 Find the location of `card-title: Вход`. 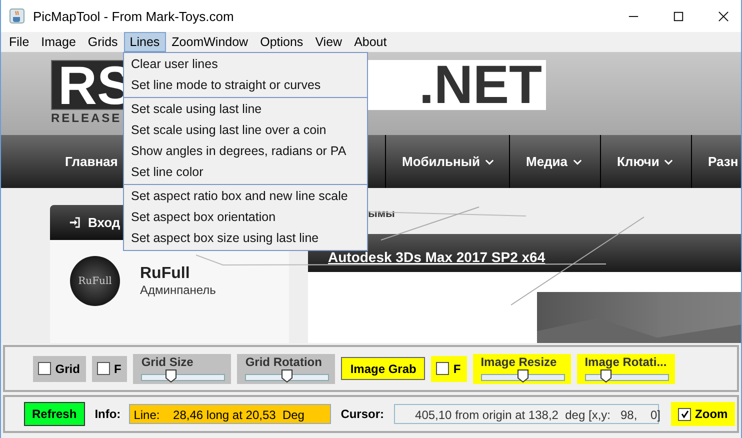

card-title: Вход is located at coordinates (104, 222).